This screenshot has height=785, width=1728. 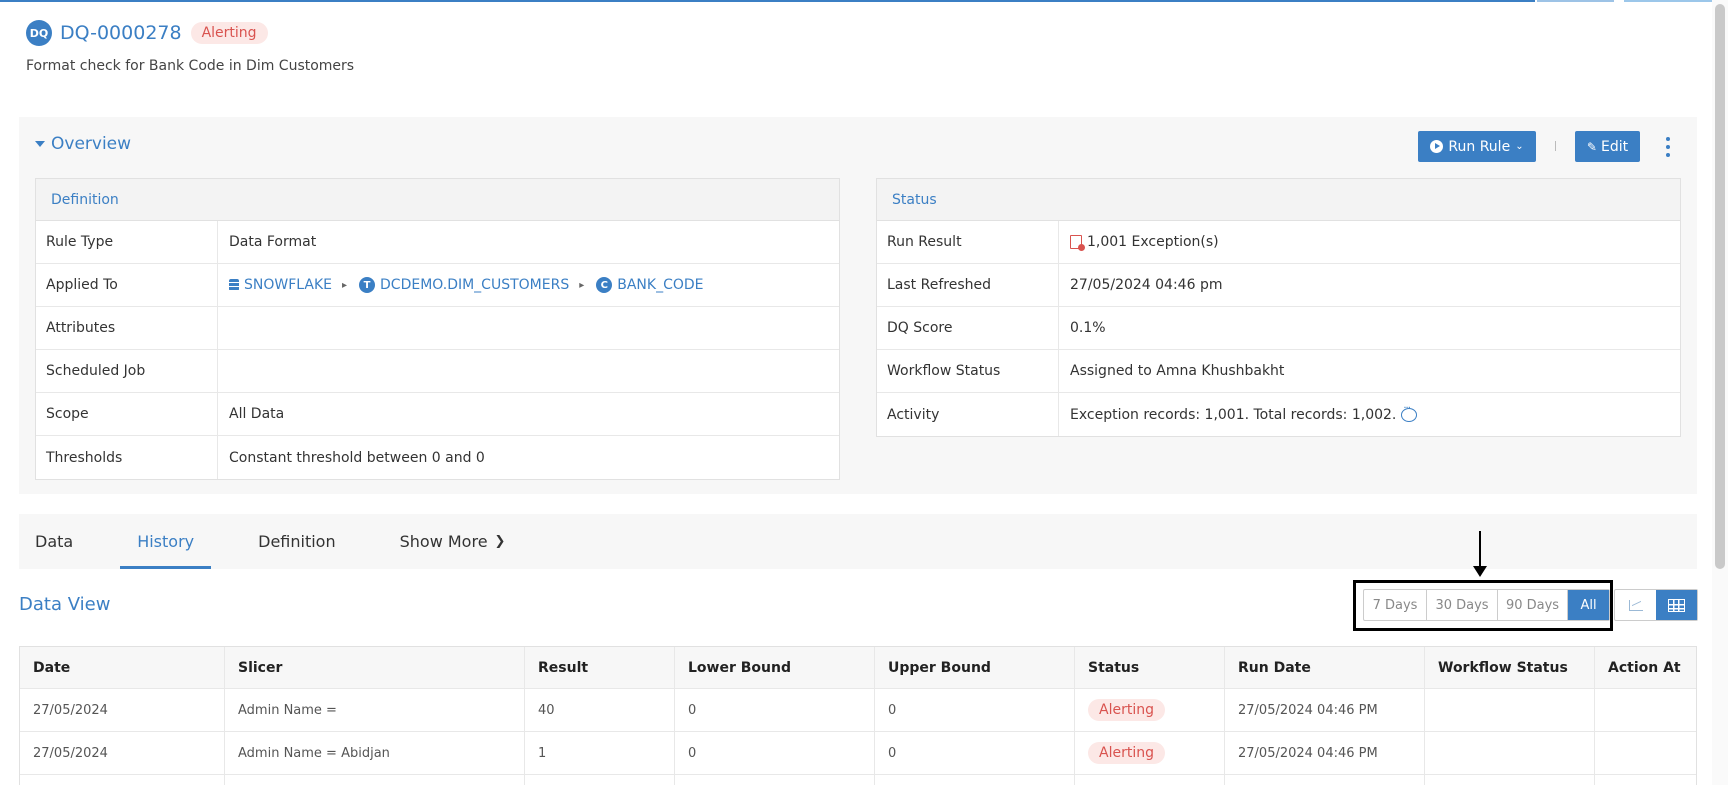 What do you see at coordinates (1720, 286) in the screenshot?
I see `scrollbar-thumb` at bounding box center [1720, 286].